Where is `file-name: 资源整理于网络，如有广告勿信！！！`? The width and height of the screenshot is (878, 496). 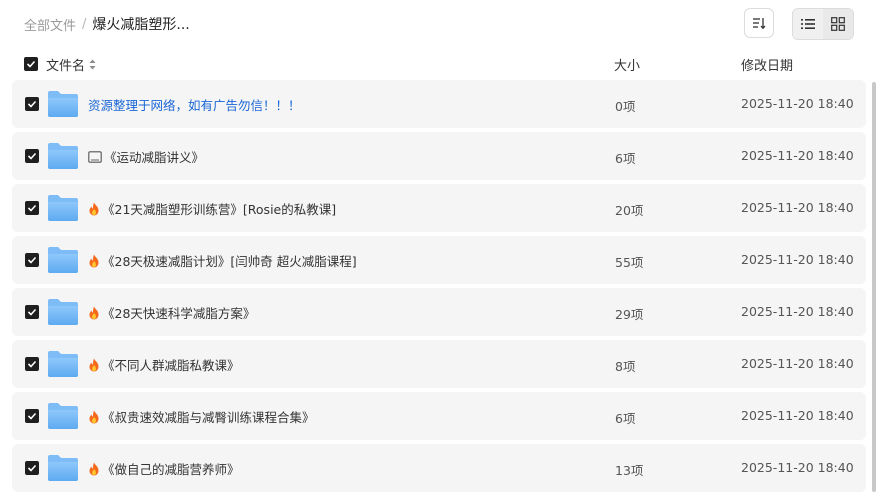 file-name: 资源整理于网络，如有广告勿信！！！ is located at coordinates (194, 104).